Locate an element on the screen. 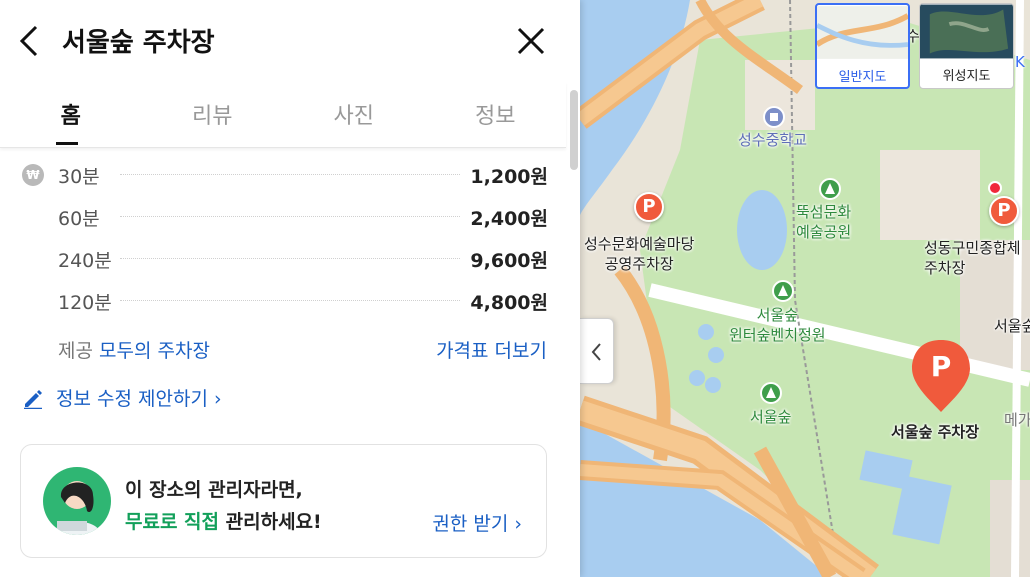 This screenshot has height=577, width=1030. red-dot-marker is located at coordinates (995, 188).